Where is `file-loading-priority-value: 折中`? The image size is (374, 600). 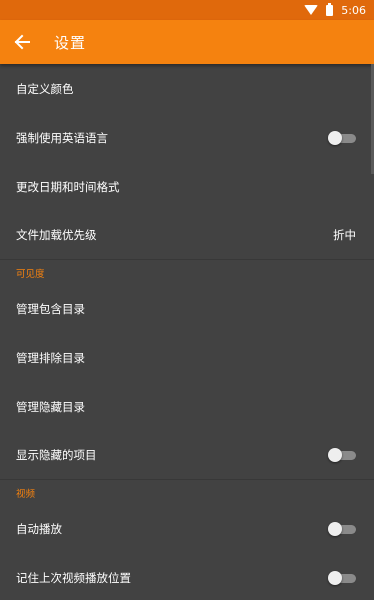
file-loading-priority-value: 折中 is located at coordinates (344, 235).